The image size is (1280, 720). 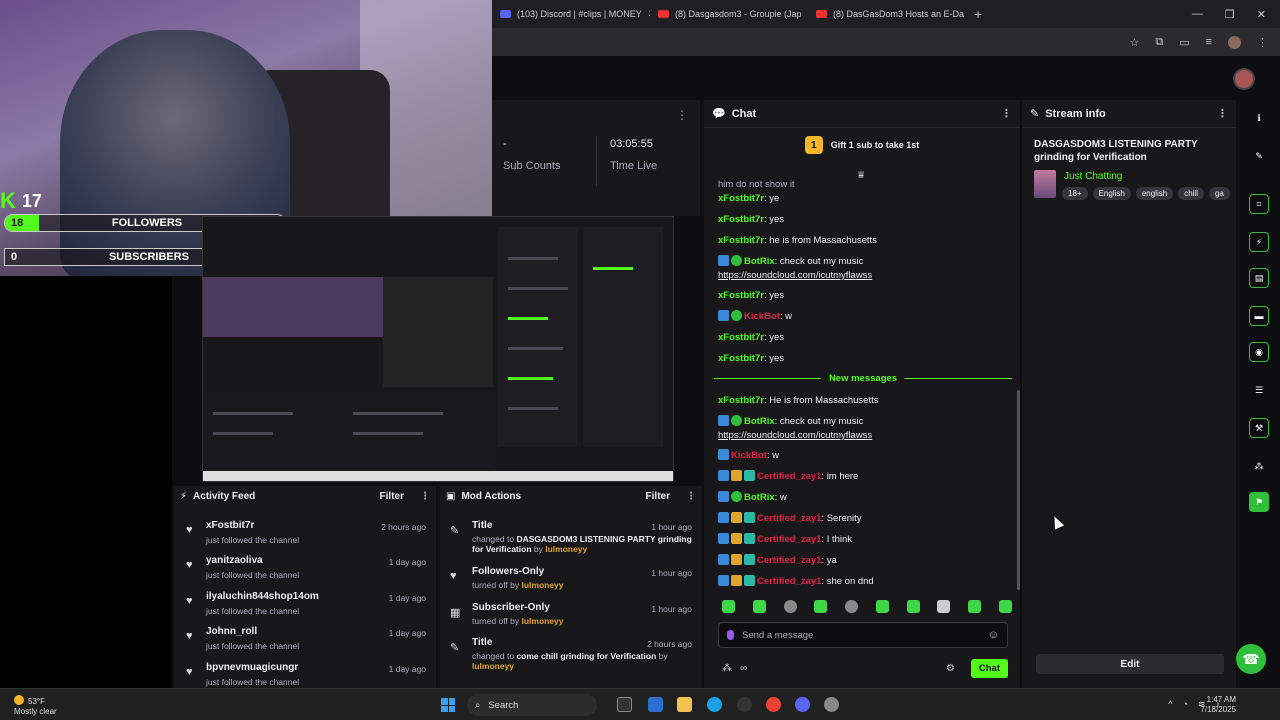 What do you see at coordinates (993, 635) in the screenshot?
I see `emoji-picker-icon: ☺` at bounding box center [993, 635].